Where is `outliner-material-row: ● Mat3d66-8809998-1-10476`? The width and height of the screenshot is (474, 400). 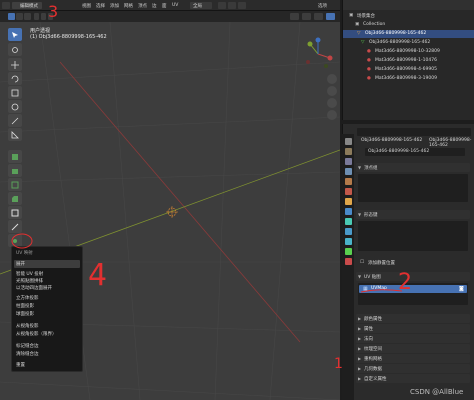 outliner-material-row: ● Mat3d66-8809998-1-10476 is located at coordinates (408, 61).